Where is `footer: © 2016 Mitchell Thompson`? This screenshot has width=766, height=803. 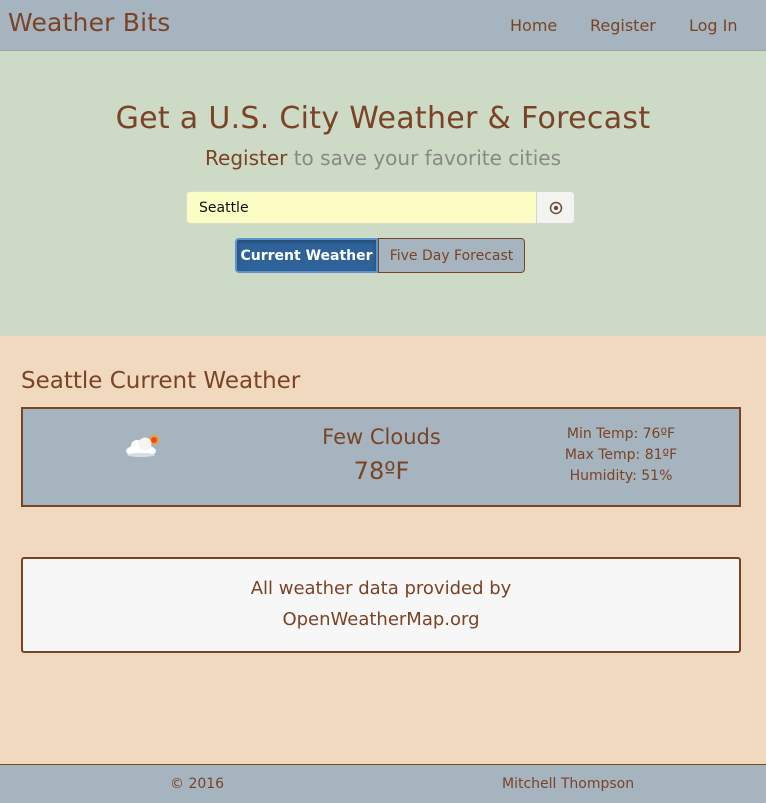 footer: © 2016 Mitchell Thompson is located at coordinates (383, 783).